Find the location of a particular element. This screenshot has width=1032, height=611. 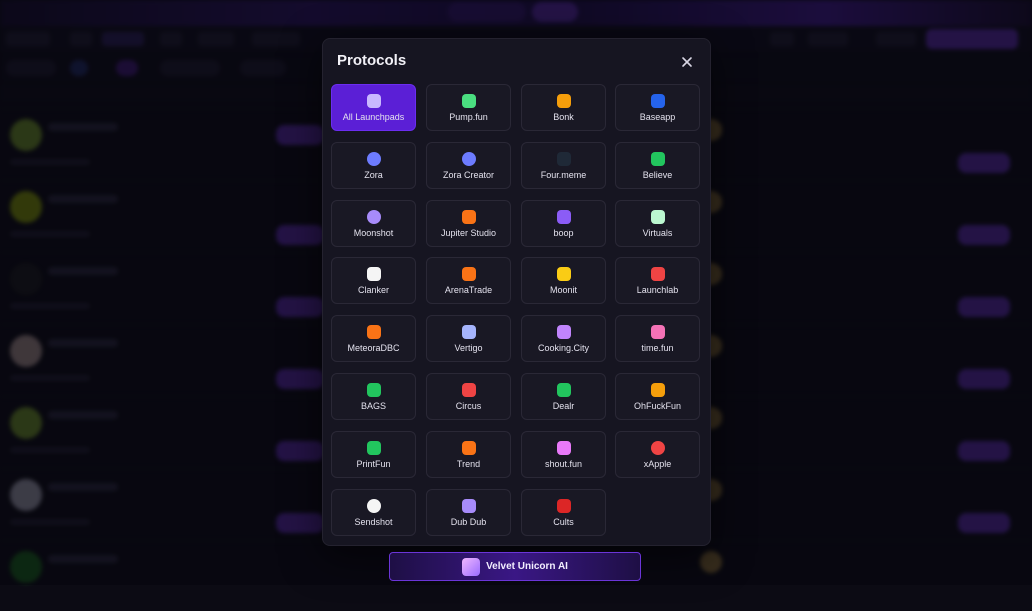

protocol-tile: Sendshot is located at coordinates (373, 512).